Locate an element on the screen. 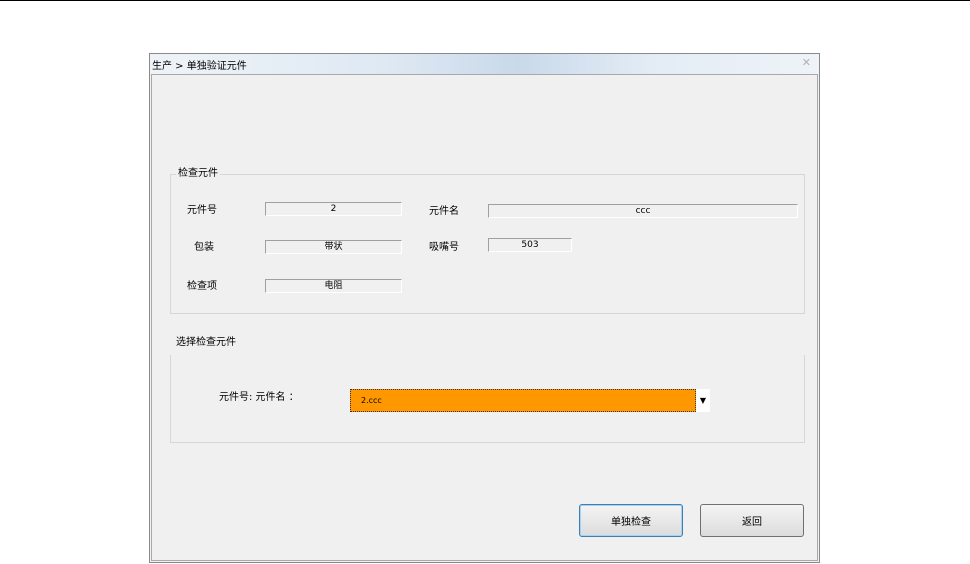  nozzle-no-field: 503 is located at coordinates (530, 245).